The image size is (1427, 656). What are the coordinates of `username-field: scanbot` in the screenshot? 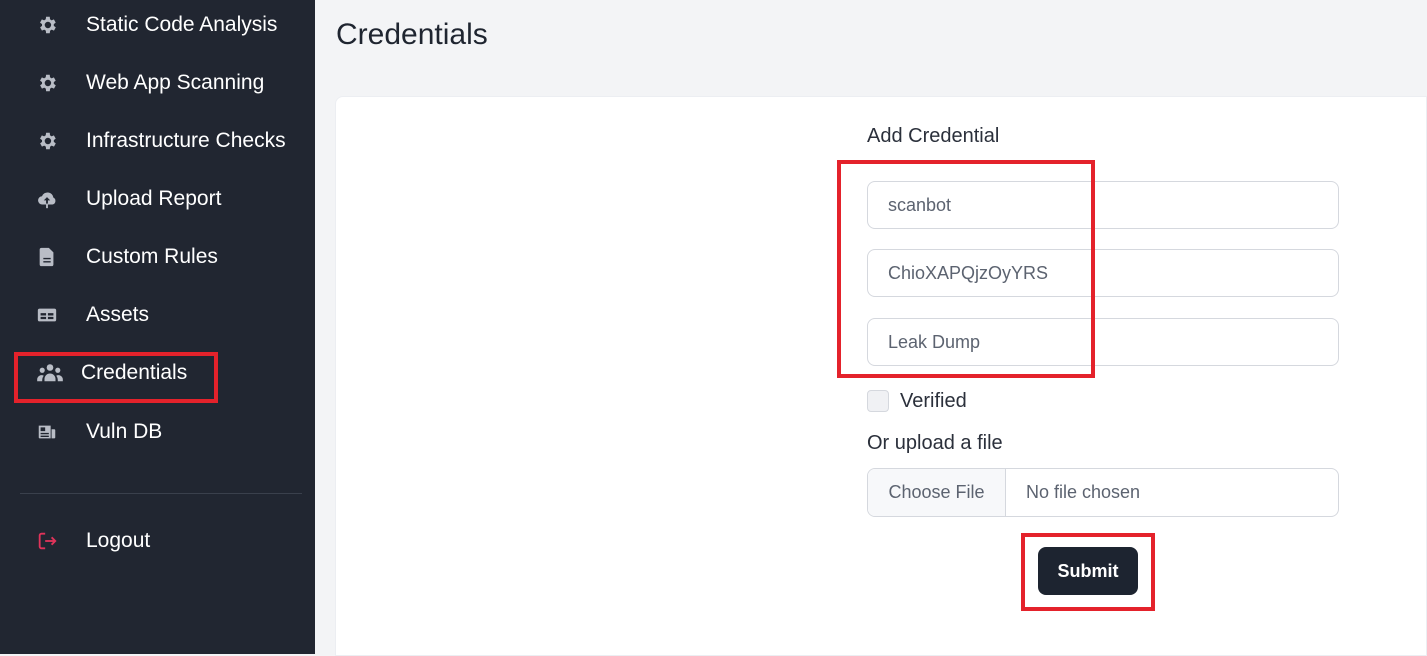 It's located at (1103, 205).